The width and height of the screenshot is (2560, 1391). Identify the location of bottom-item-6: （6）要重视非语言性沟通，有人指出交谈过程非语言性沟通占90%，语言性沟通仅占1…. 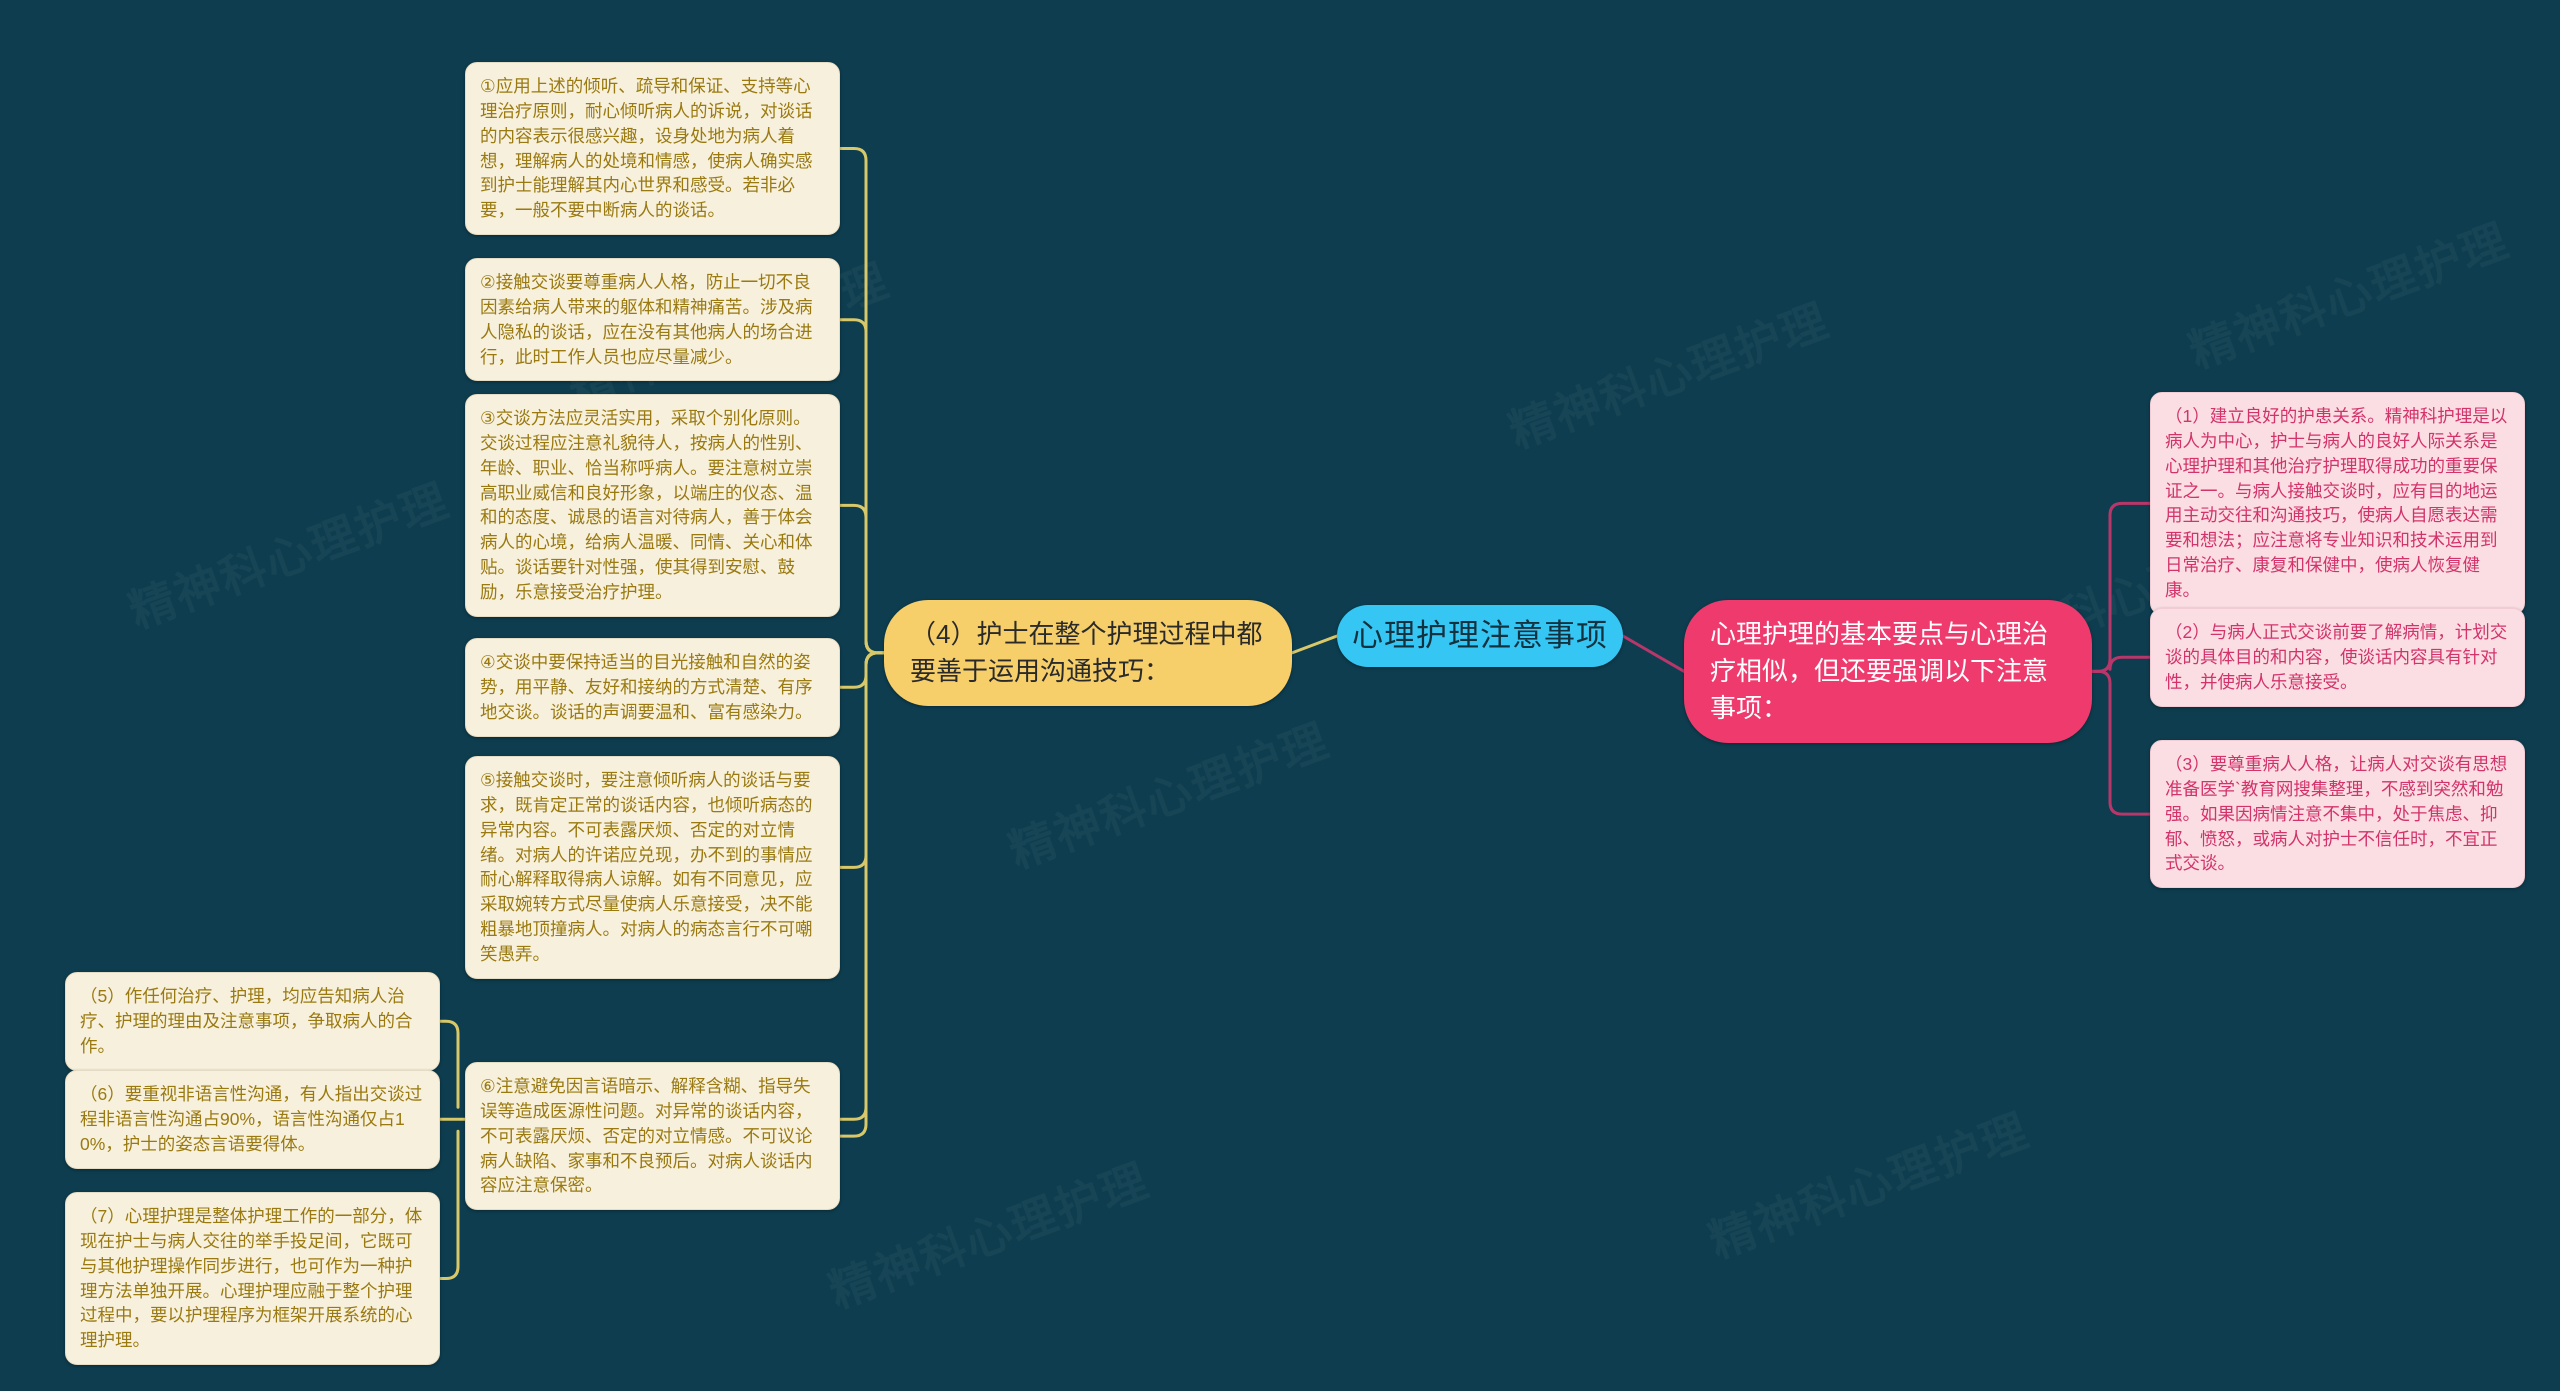
(252, 1119).